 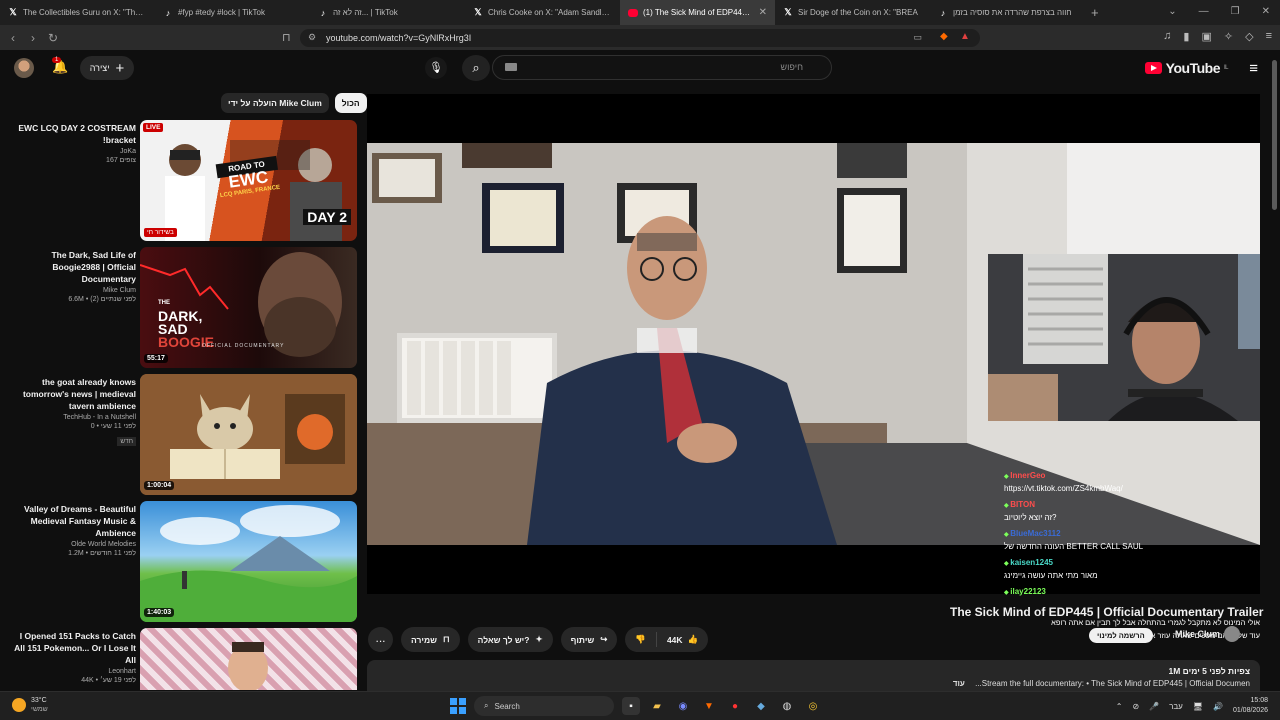 I want to click on file-explorer-icon: ▰, so click(x=657, y=706).